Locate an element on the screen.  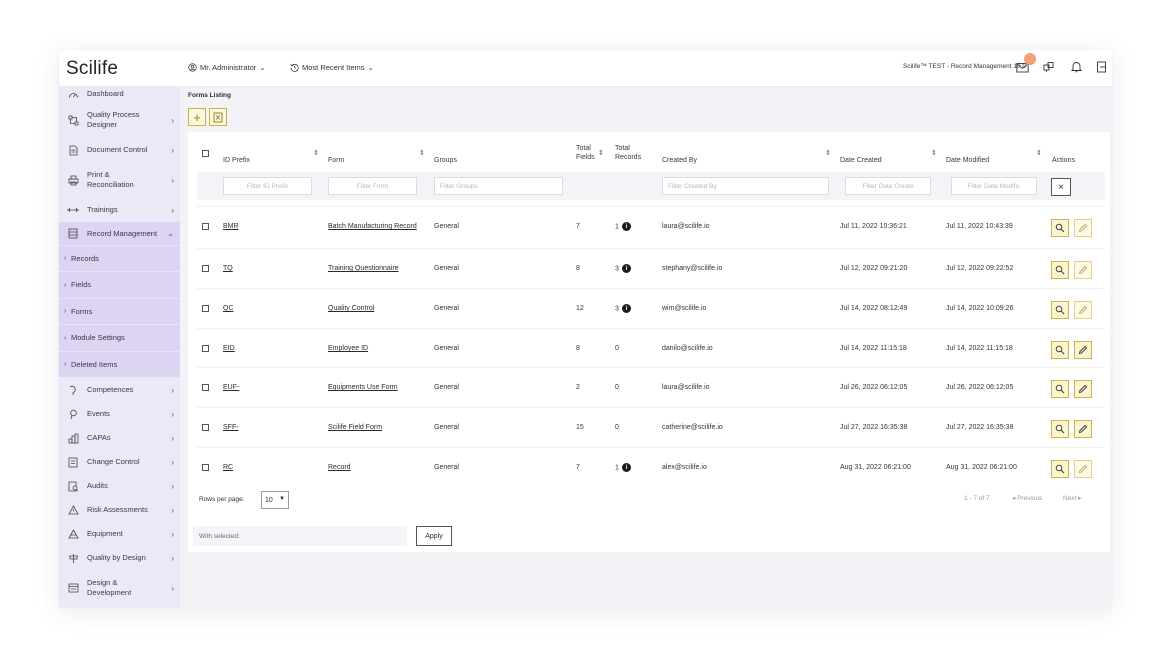
sidebar-item-design-development: Design & Development › is located at coordinates (119, 588).